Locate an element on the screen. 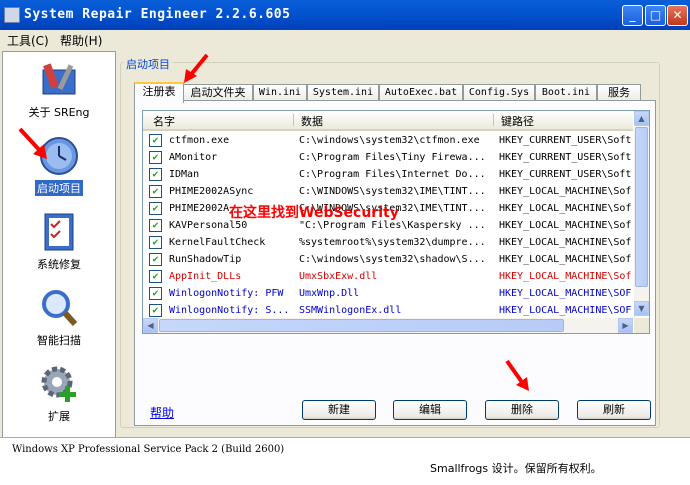 The width and height of the screenshot is (690, 485). minimize-button: _ is located at coordinates (632, 15).